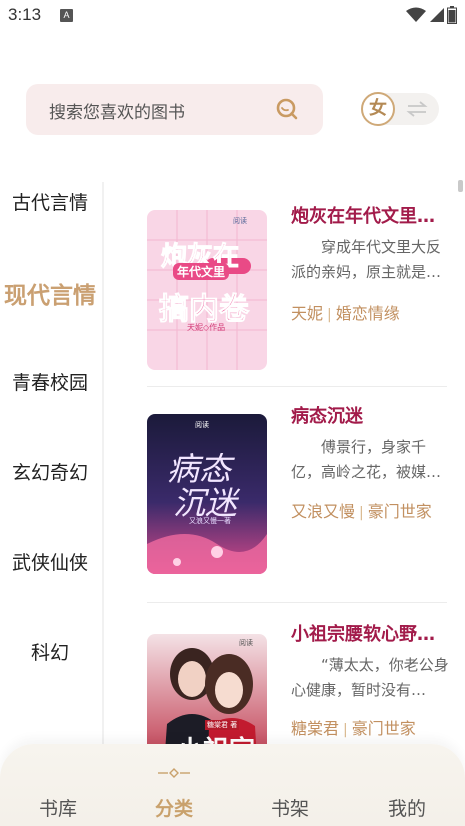 This screenshot has width=465, height=826. Describe the element at coordinates (207, 698) in the screenshot. I see `book-cover: 糖棠君 著 小祖宗 阅读` at that location.